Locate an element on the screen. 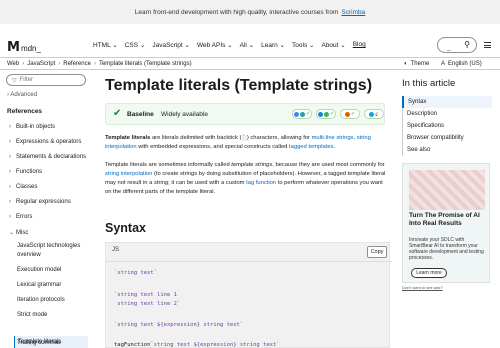 The image size is (500, 348). mdn-logo: M mdn_ is located at coordinates (24, 47).